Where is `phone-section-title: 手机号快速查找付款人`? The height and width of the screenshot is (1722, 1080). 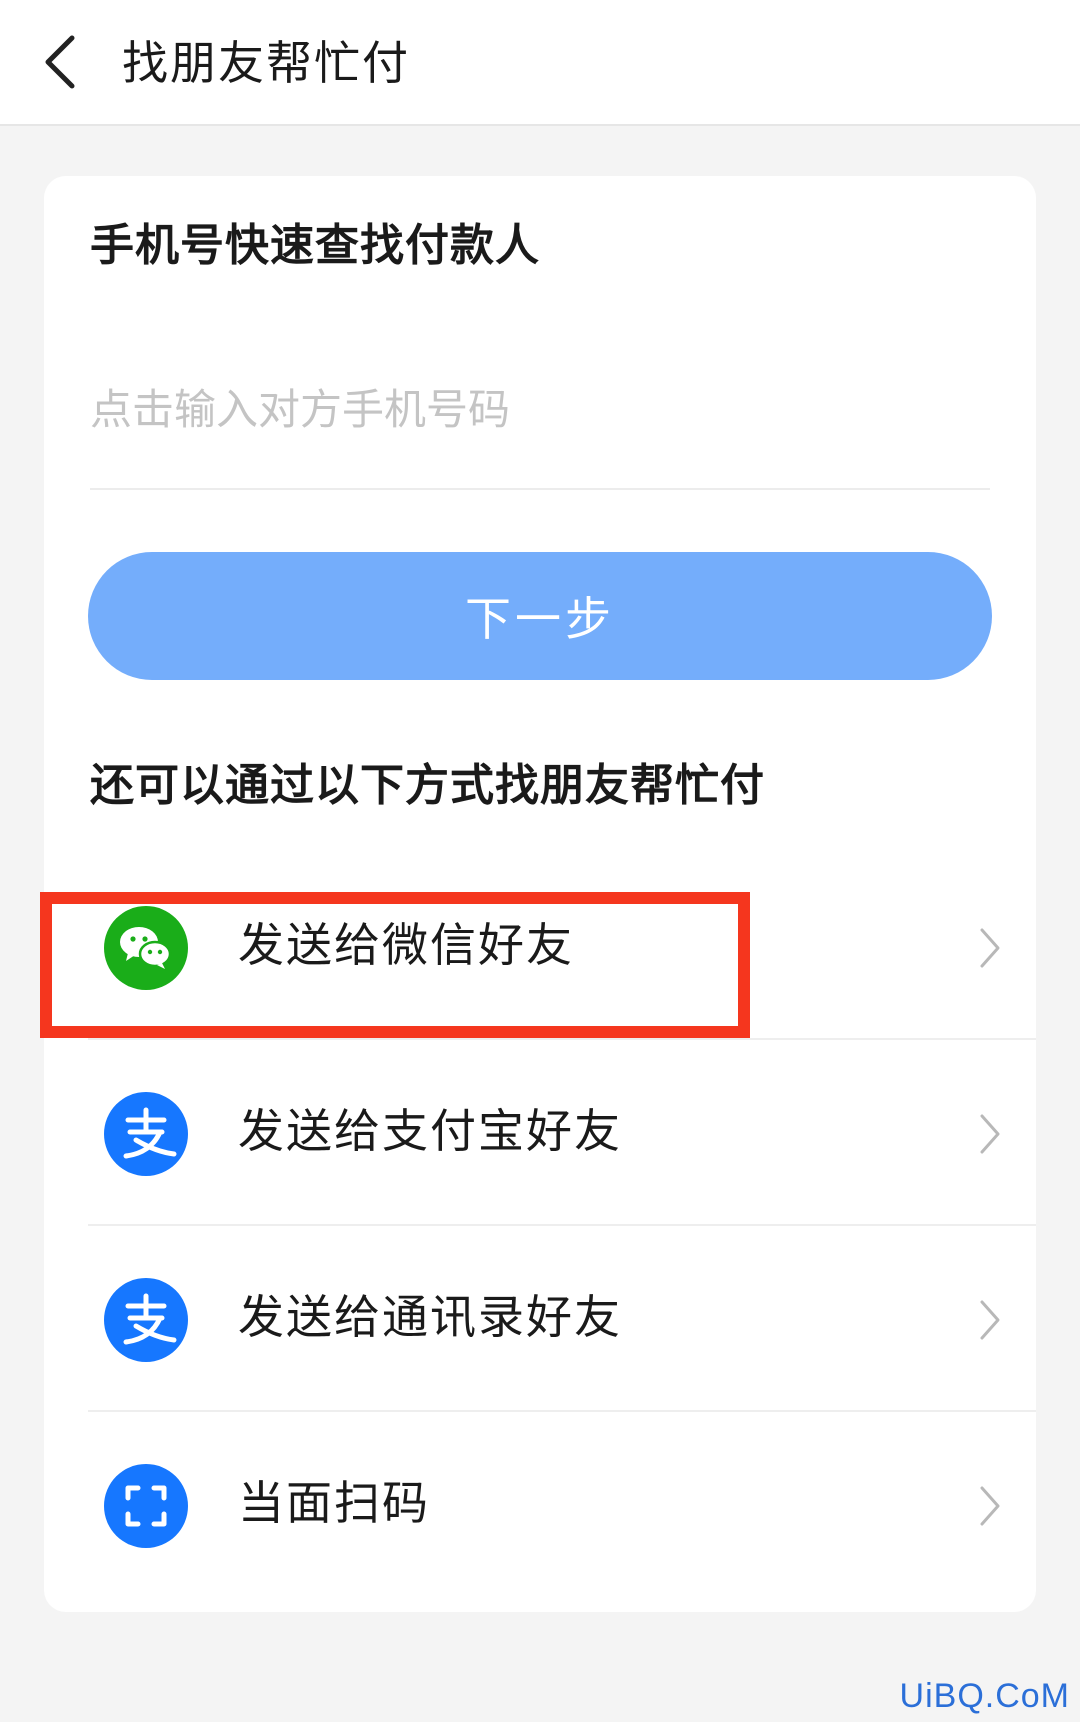
phone-section-title: 手机号快速查找付款人 is located at coordinates (315, 245).